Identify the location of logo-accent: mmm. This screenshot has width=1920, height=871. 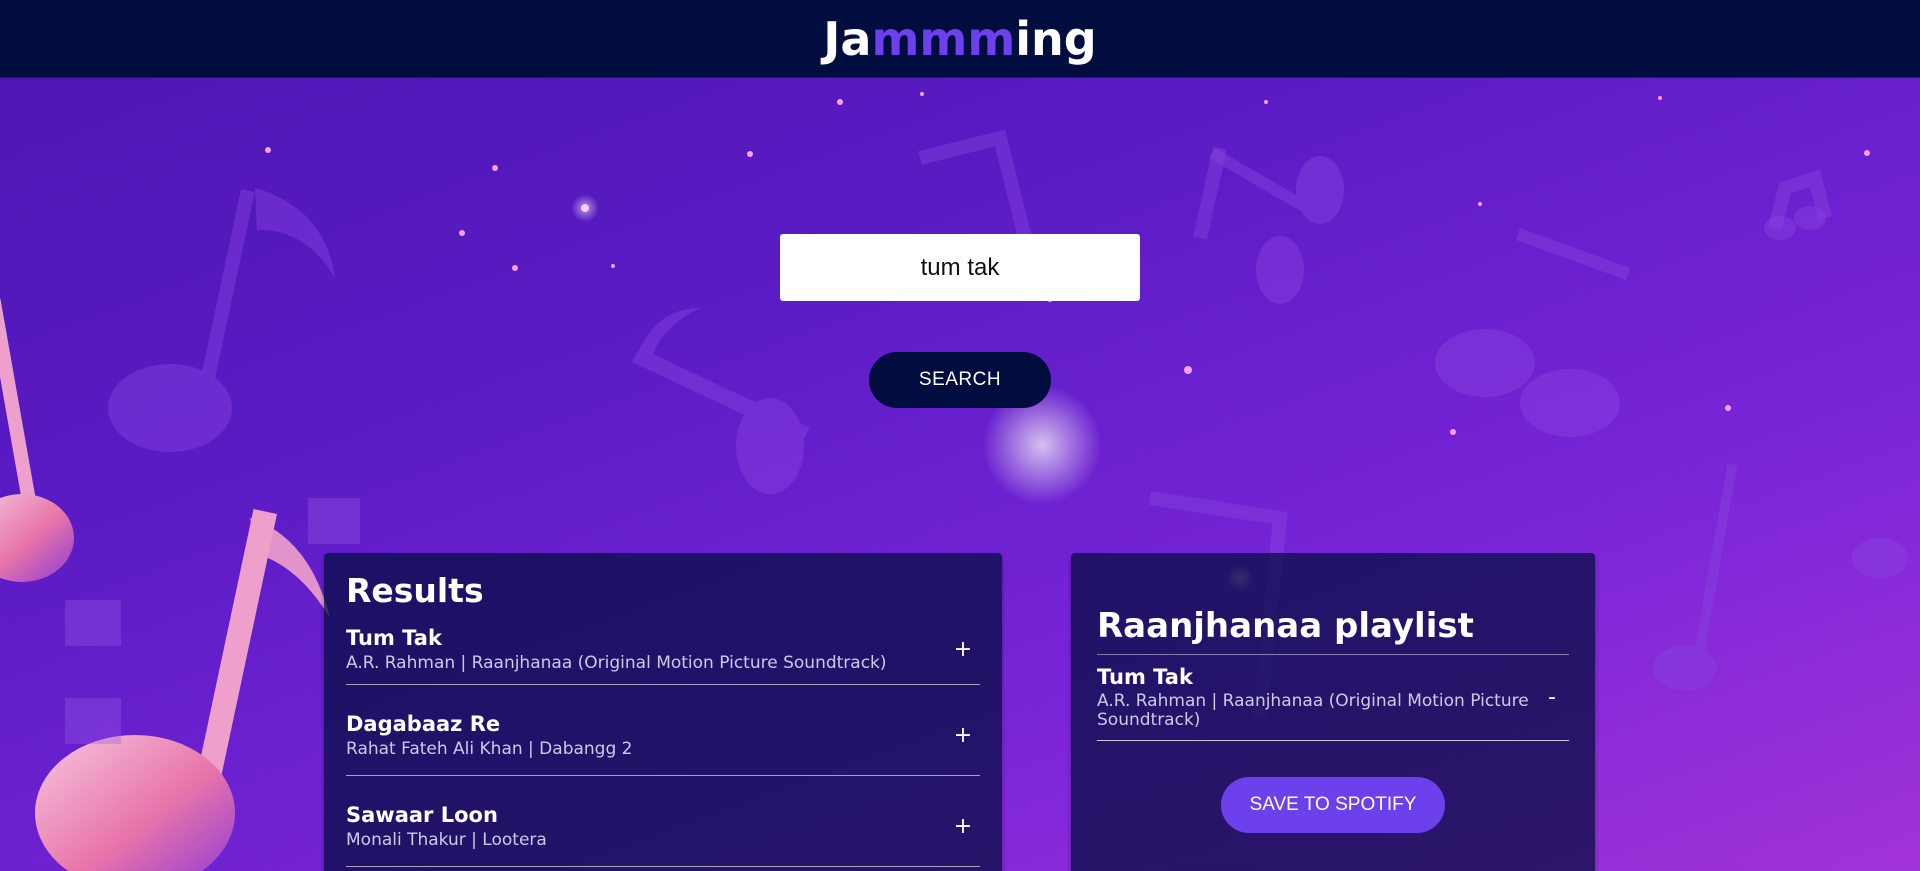
(943, 38).